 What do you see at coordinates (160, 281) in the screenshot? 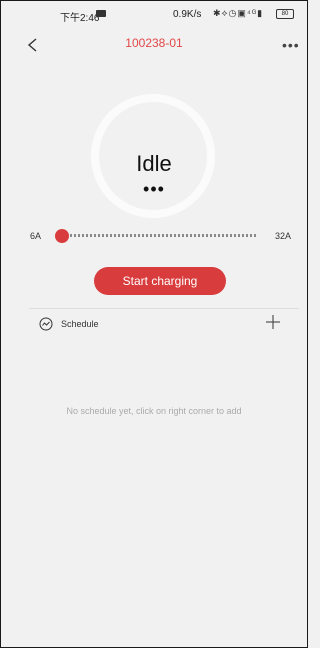
I see `start-charging-button: Start charging` at bounding box center [160, 281].